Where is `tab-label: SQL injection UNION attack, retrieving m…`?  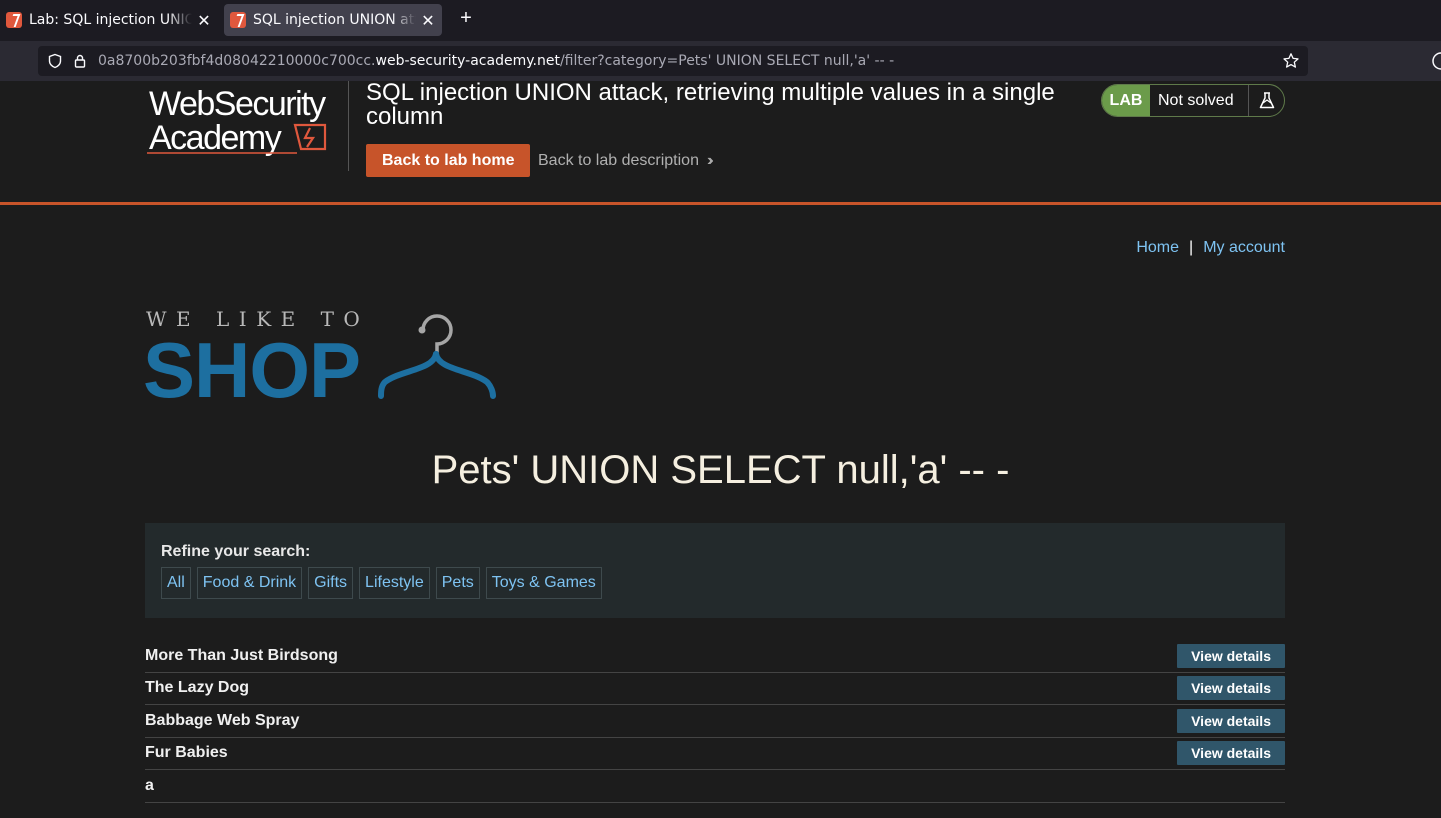
tab-label: SQL injection UNION attack, retrieving m… is located at coordinates (334, 20).